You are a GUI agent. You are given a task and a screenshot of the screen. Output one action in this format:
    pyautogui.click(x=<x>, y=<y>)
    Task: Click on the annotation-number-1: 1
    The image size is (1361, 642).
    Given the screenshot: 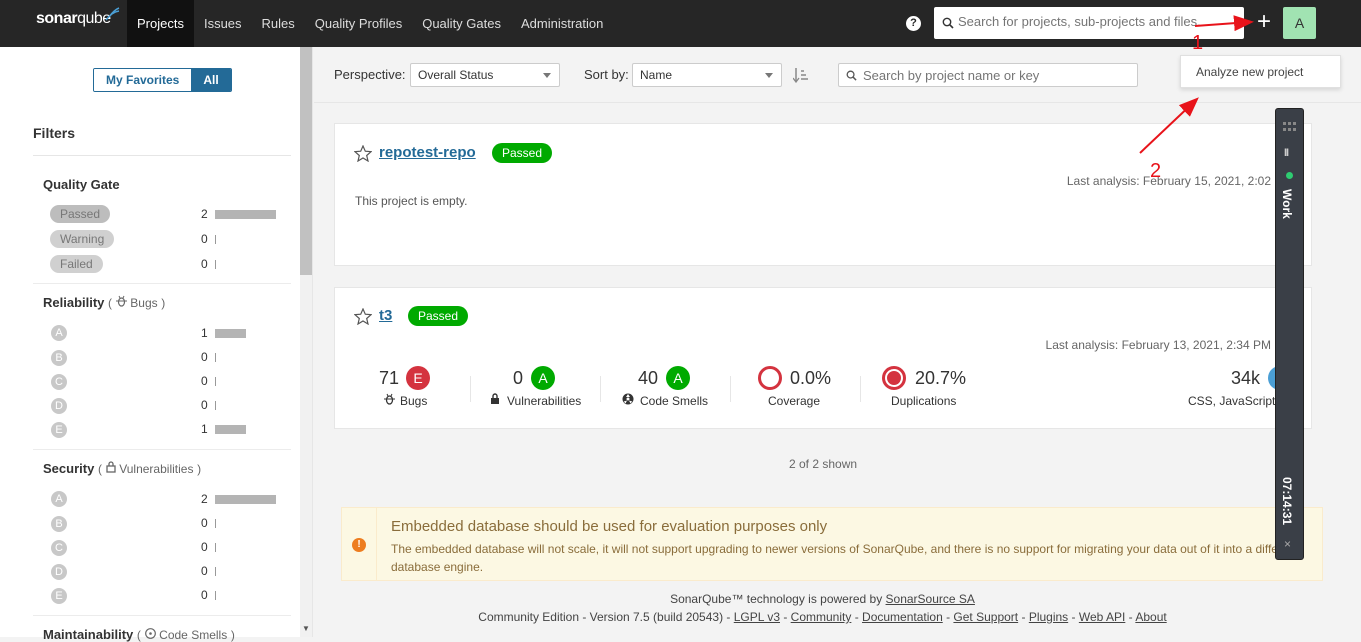 What is the action you would take?
    pyautogui.click(x=1198, y=43)
    